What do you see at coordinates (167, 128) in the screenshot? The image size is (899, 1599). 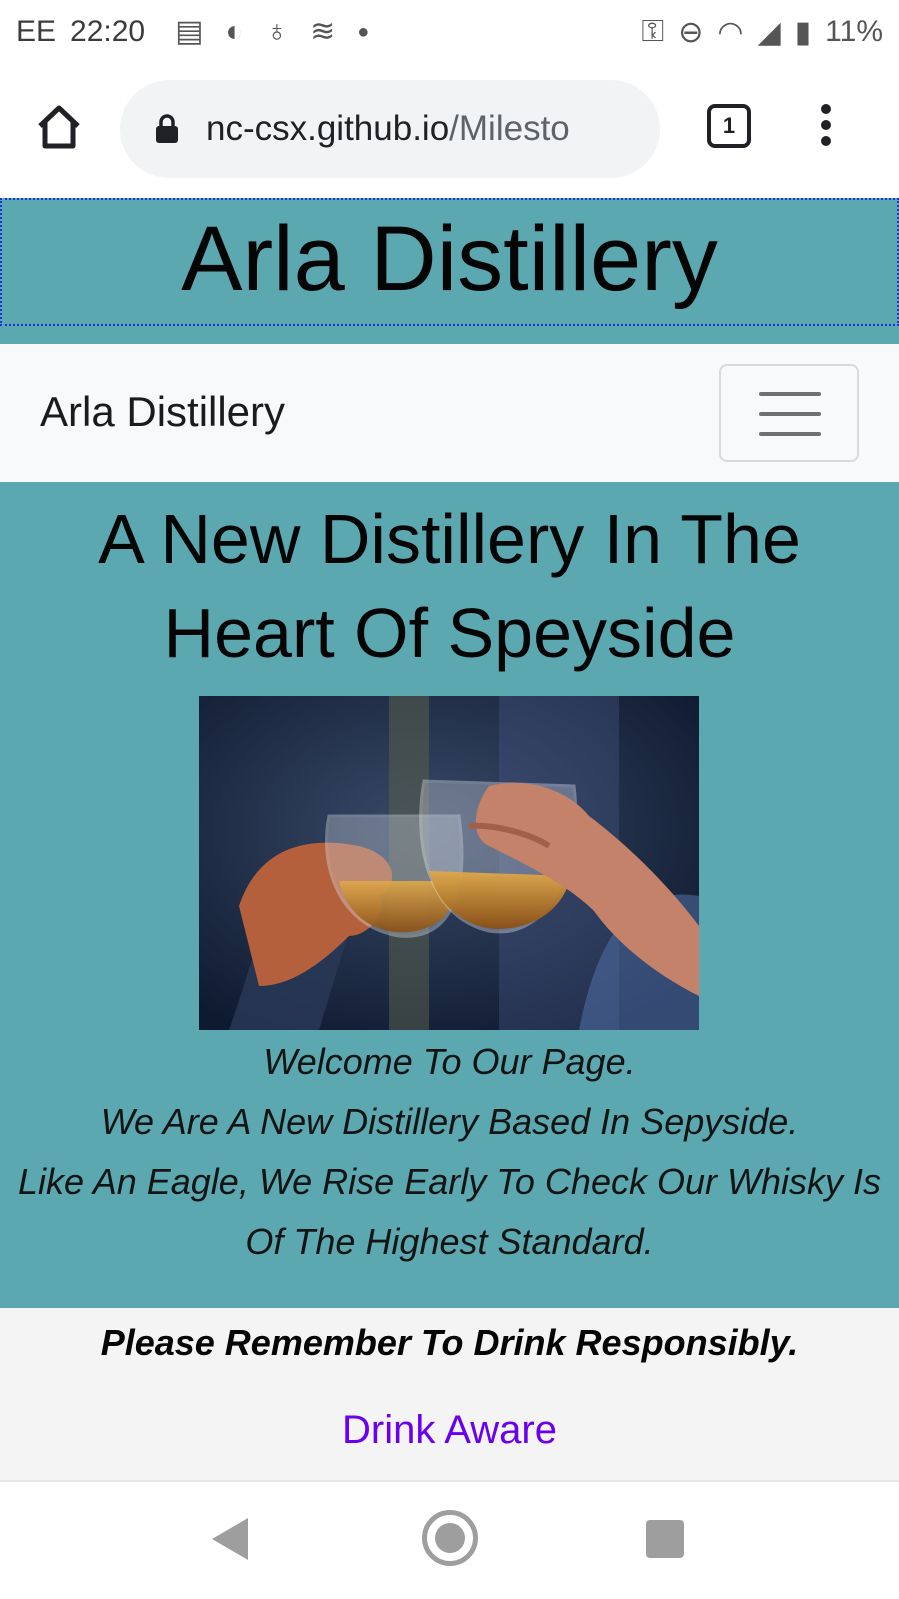 I see `lock-icon` at bounding box center [167, 128].